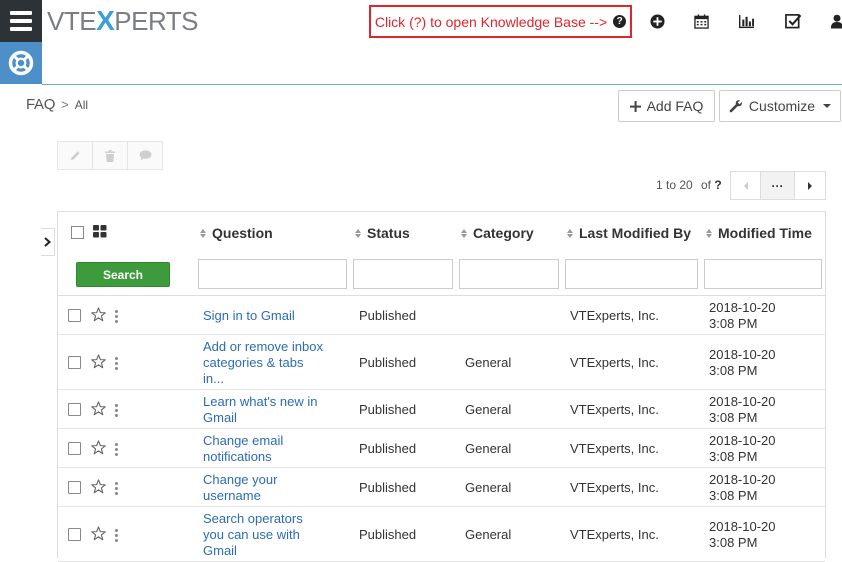 This screenshot has width=842, height=562. What do you see at coordinates (77, 232) in the screenshot?
I see `select-all-checkbox` at bounding box center [77, 232].